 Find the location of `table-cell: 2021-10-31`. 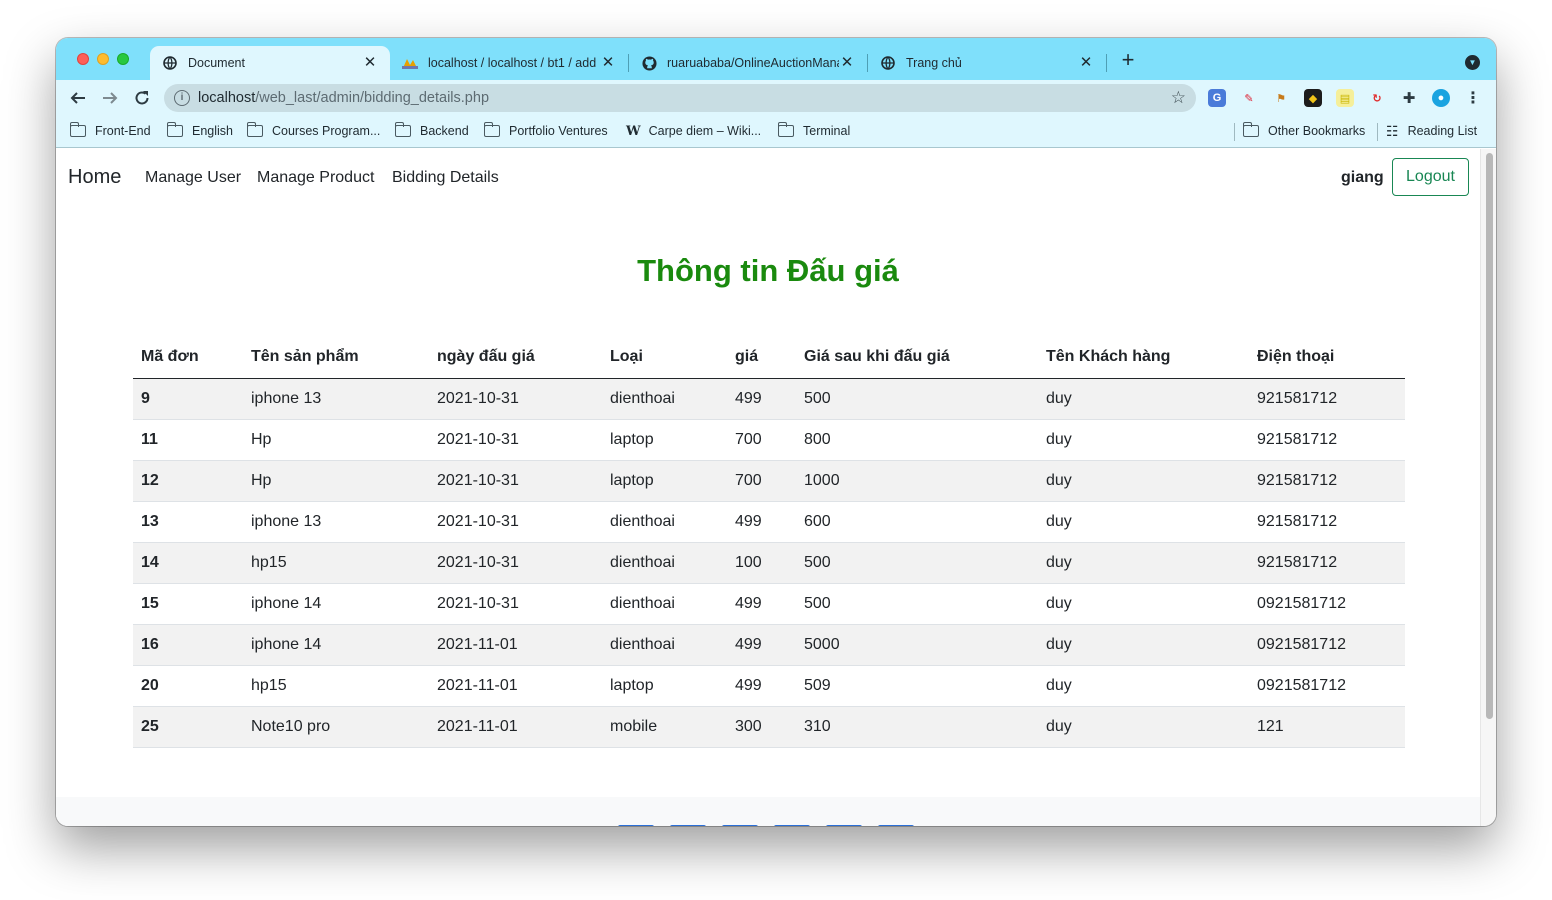

table-cell: 2021-10-31 is located at coordinates (515, 522).